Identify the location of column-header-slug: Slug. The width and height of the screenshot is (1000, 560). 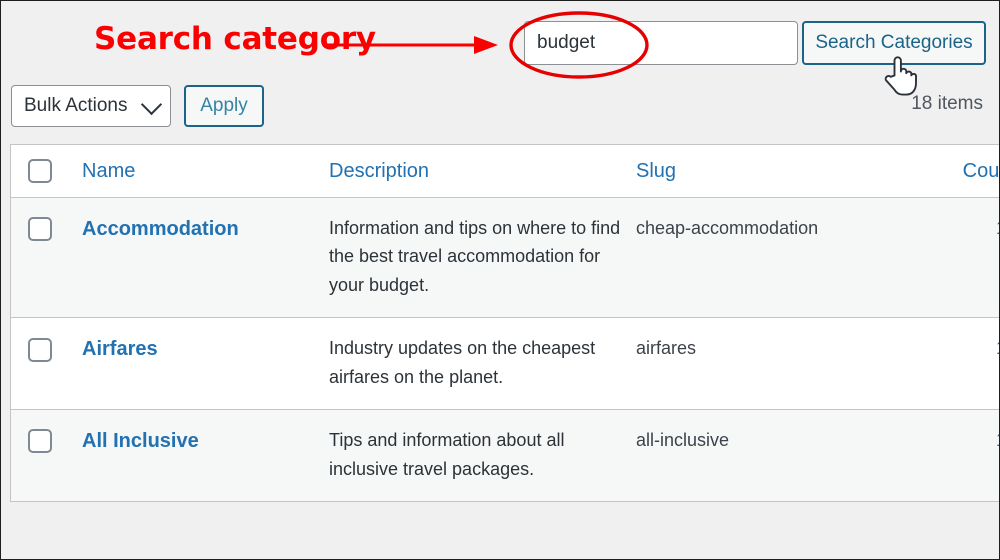
(761, 171).